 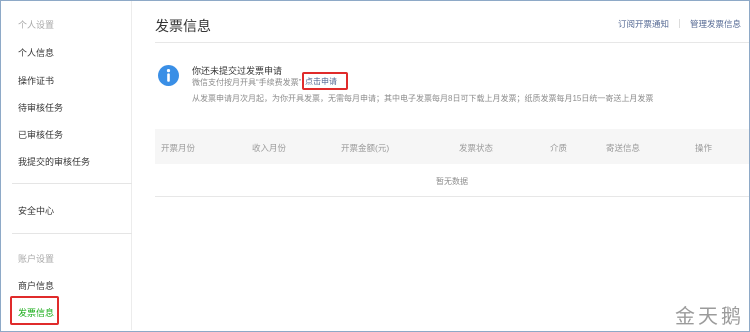 I want to click on column-header-invoice-status: 发票状态, so click(x=476, y=148).